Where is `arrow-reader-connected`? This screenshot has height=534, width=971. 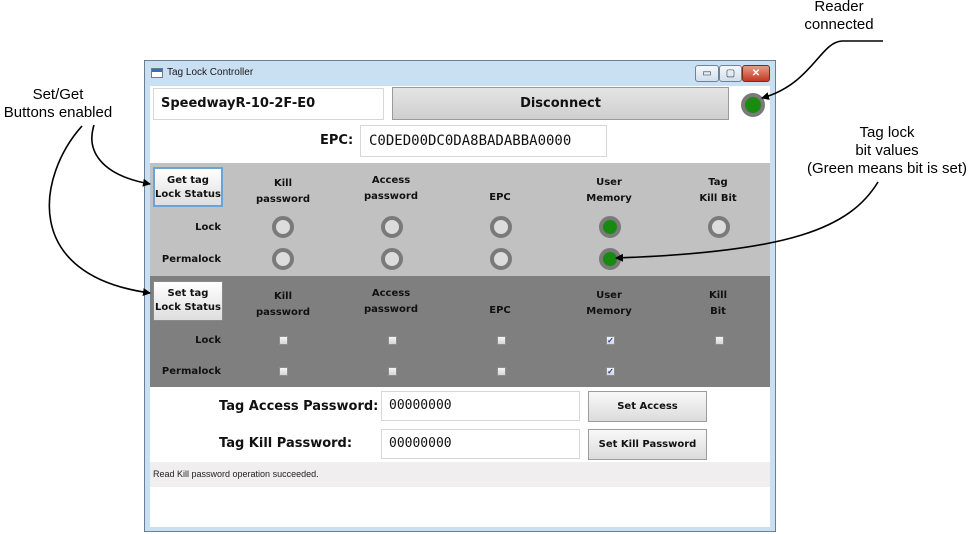 arrow-reader-connected is located at coordinates (822, 70).